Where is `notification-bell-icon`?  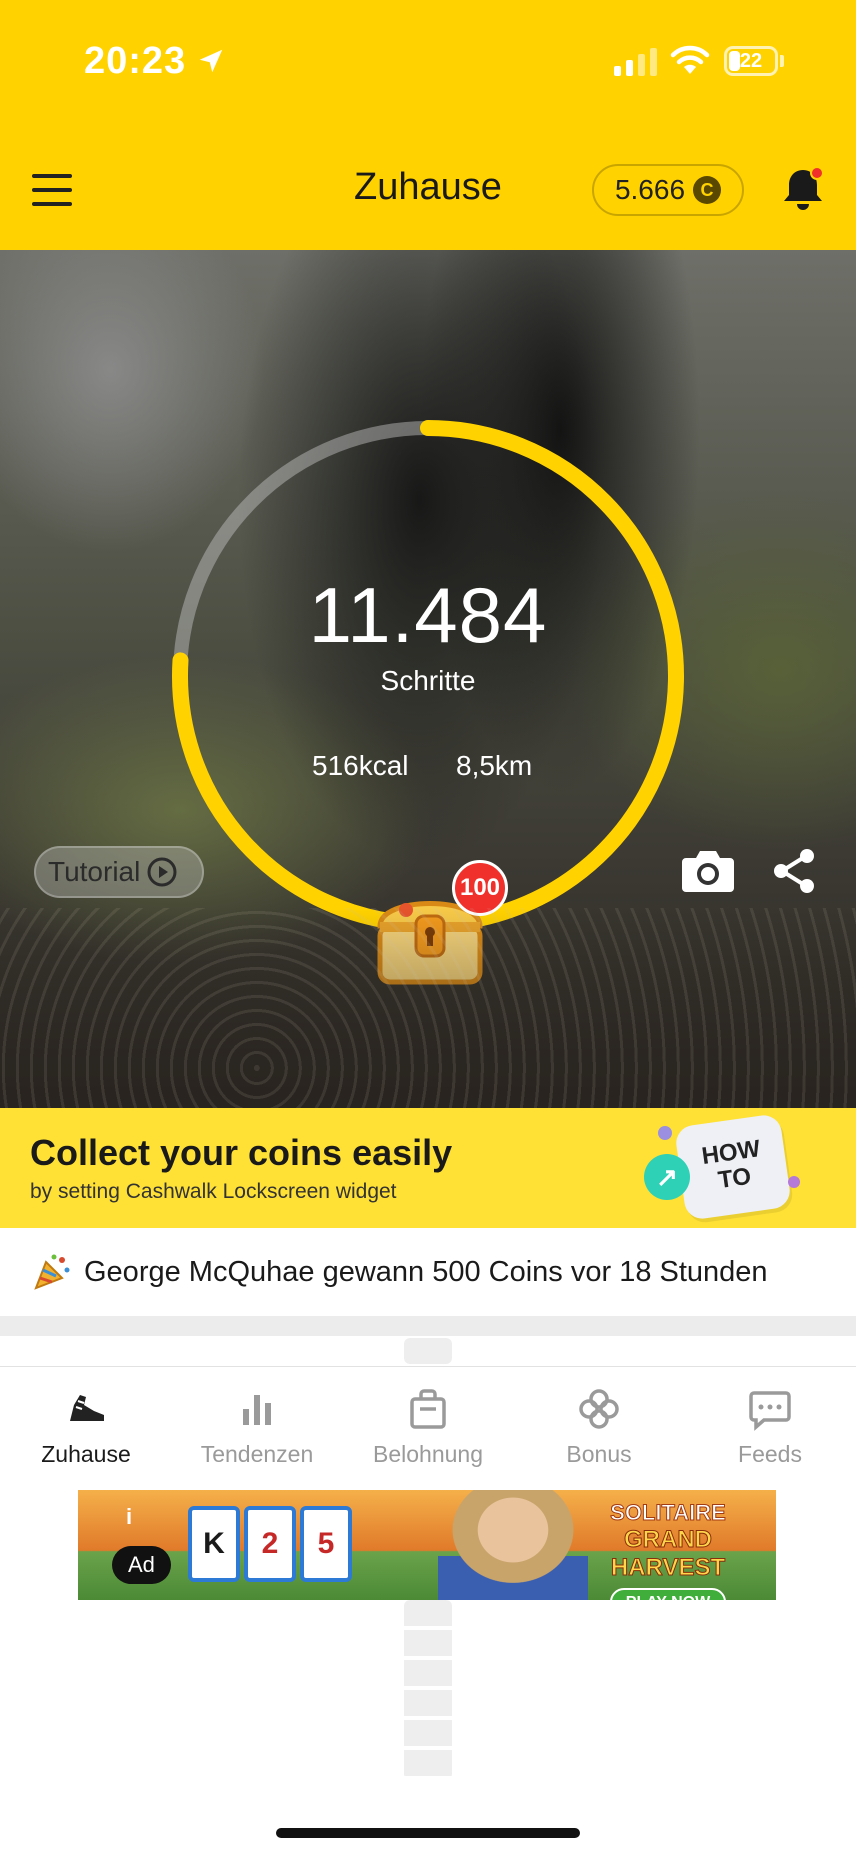
notification-bell-icon is located at coordinates (803, 189).